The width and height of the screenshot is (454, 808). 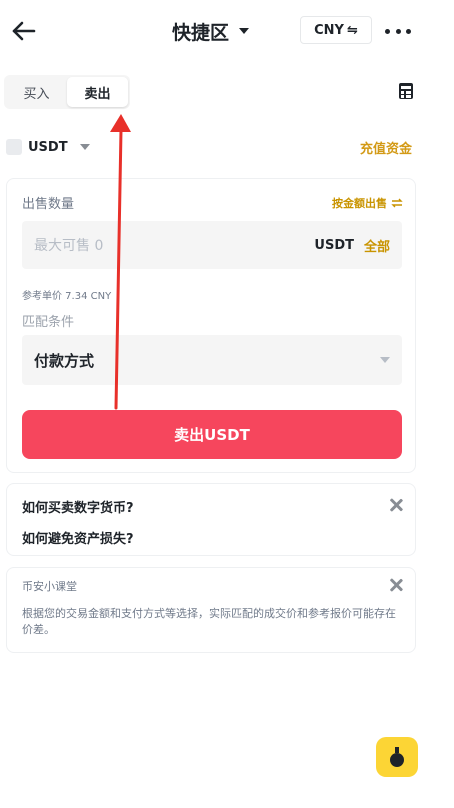 I want to click on amount-unit: USDT, so click(x=334, y=245).